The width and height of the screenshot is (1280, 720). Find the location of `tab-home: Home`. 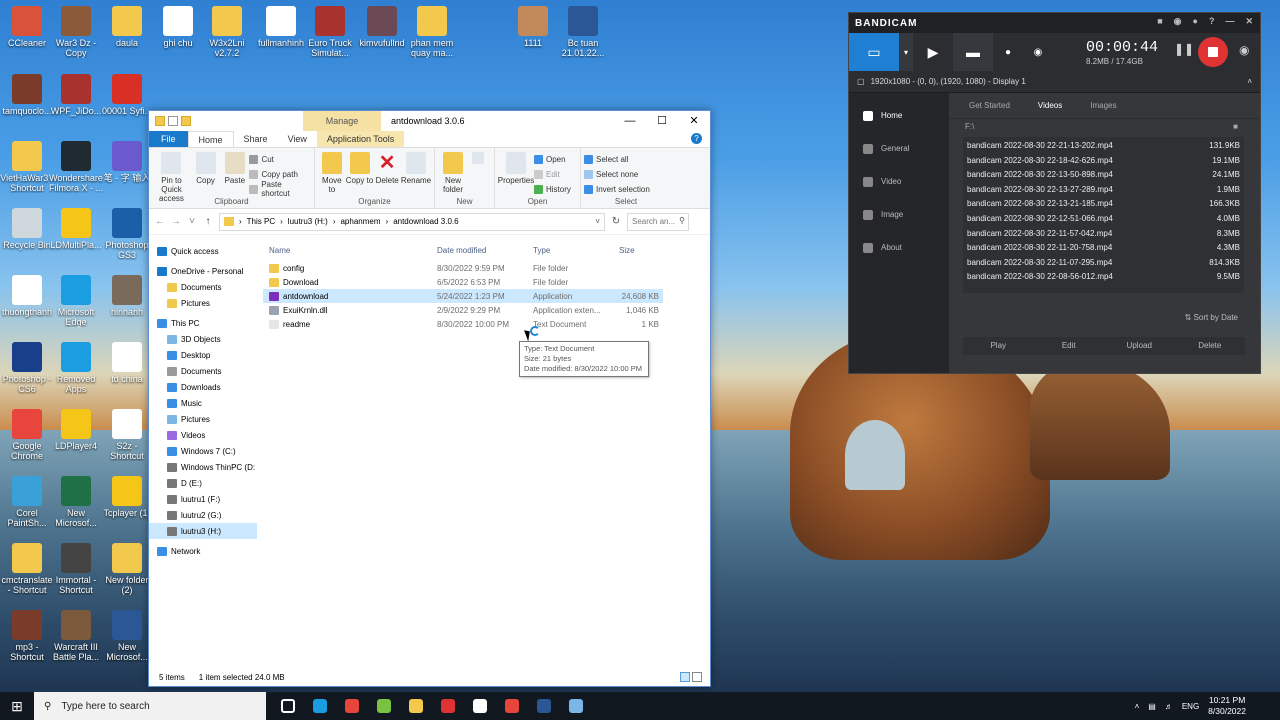

tab-home: Home is located at coordinates (210, 139).